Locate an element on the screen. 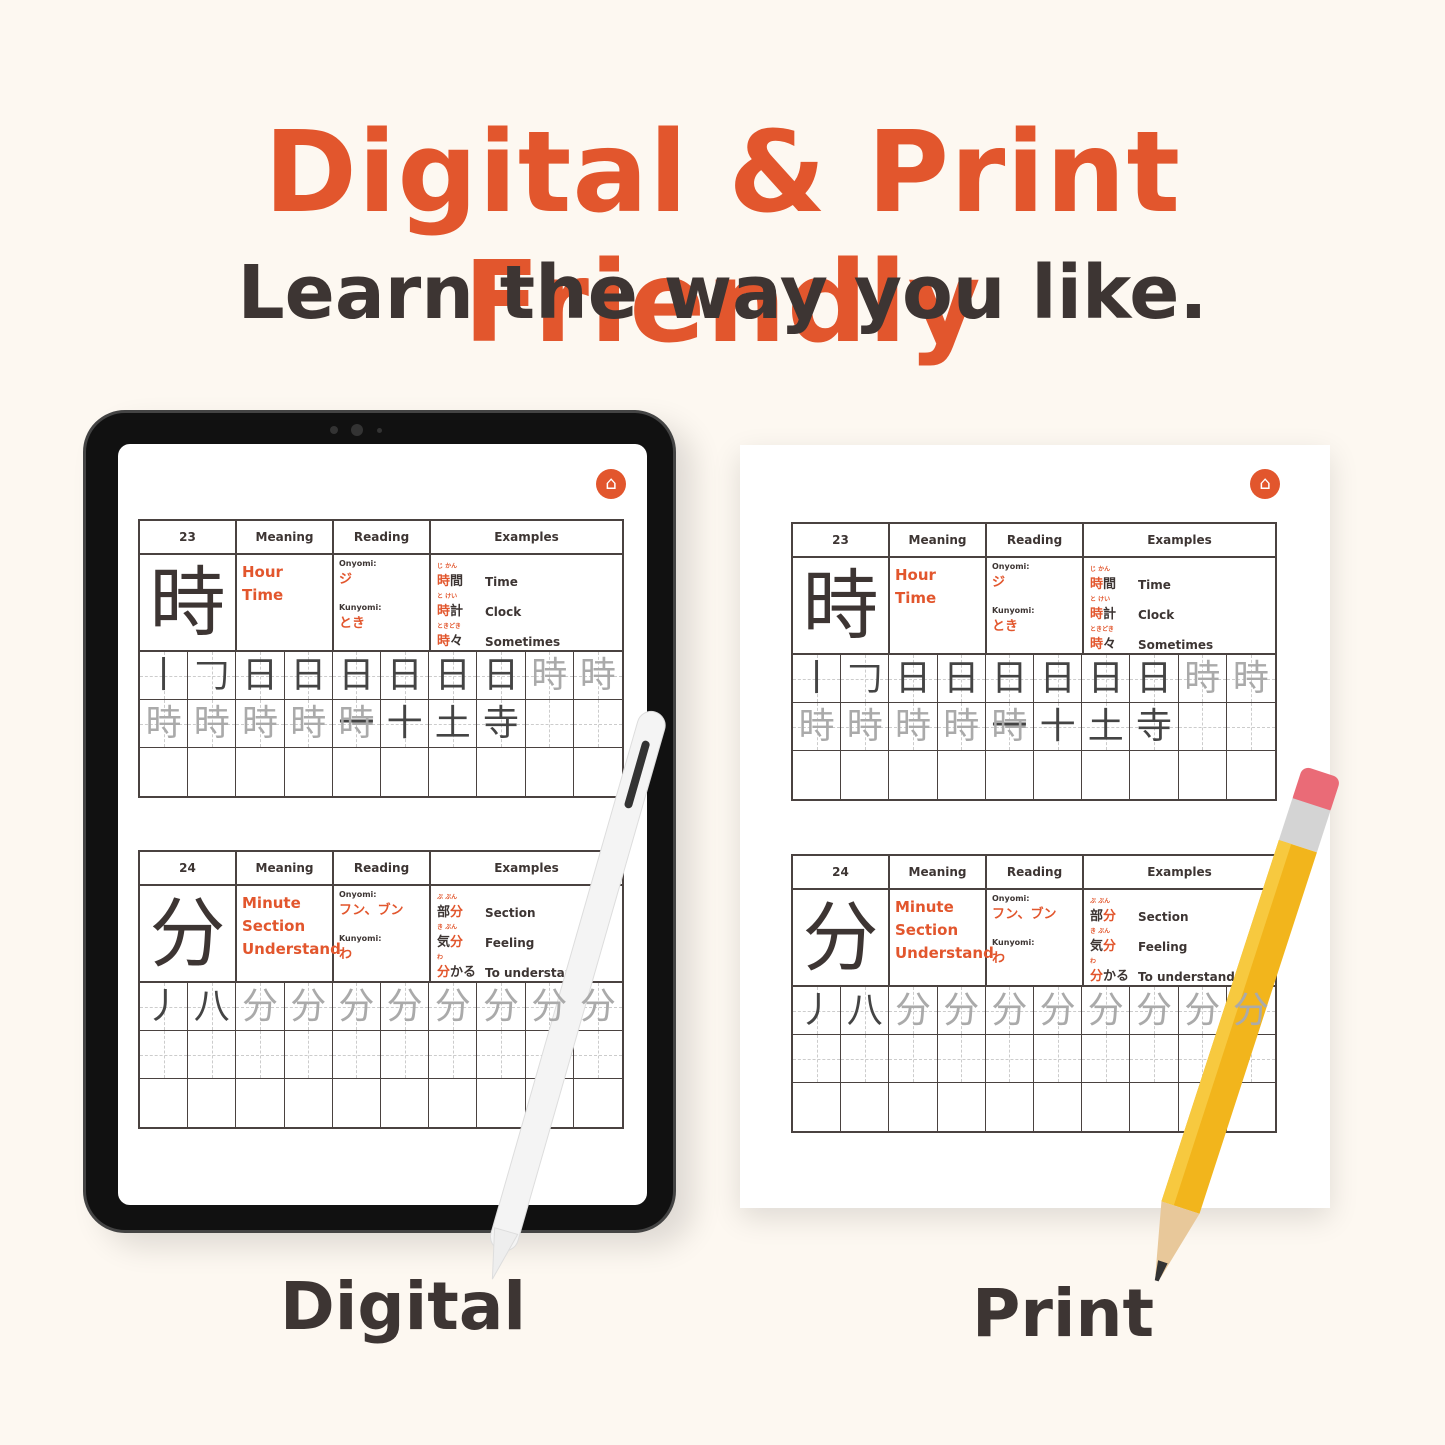 The height and width of the screenshot is (1445, 1445). practice-cell: 日寺 is located at coordinates (501, 698).